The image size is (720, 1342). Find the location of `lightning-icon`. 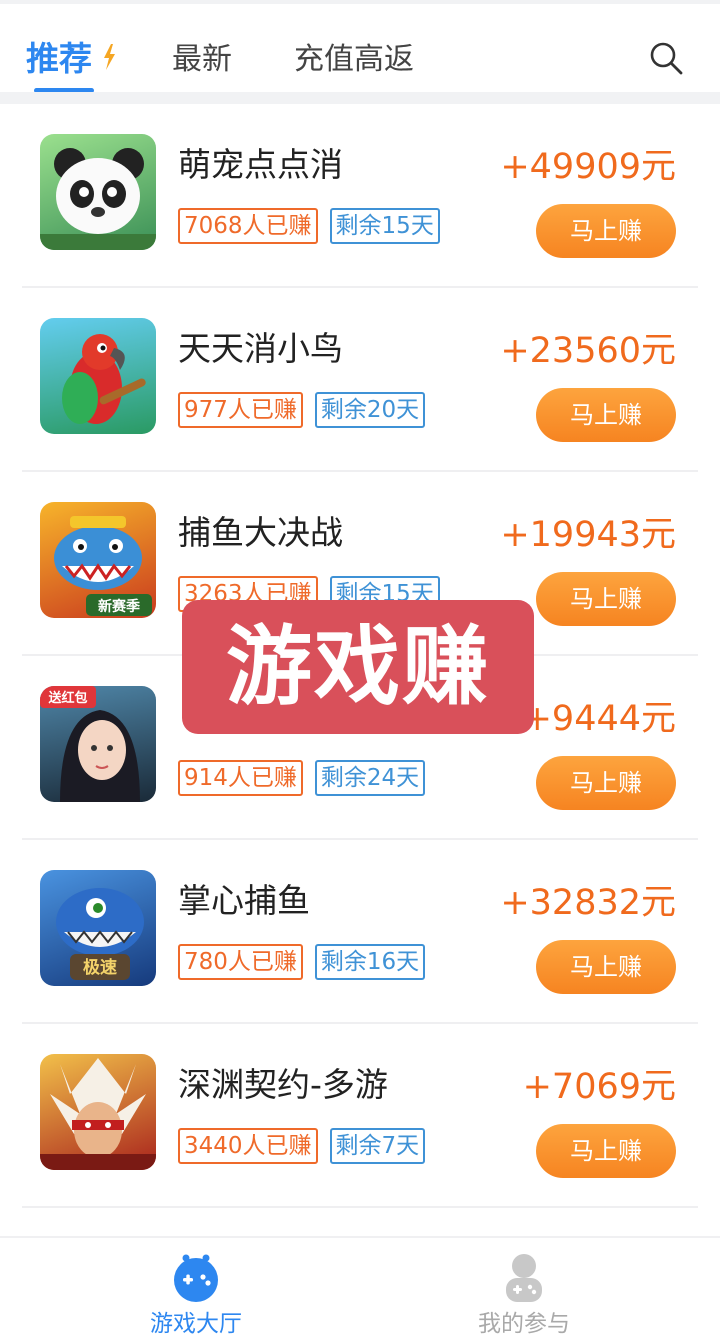

lightning-icon is located at coordinates (109, 57).